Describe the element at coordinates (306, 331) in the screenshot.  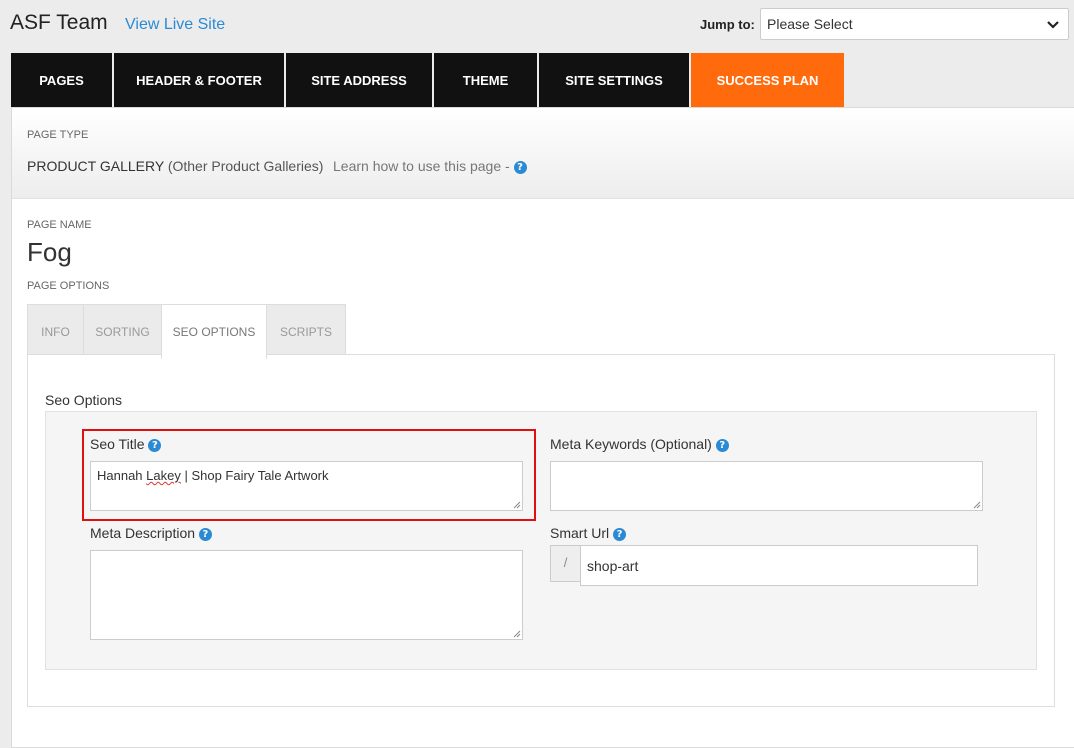
I see `tab-scripts: SCRIPTS` at that location.